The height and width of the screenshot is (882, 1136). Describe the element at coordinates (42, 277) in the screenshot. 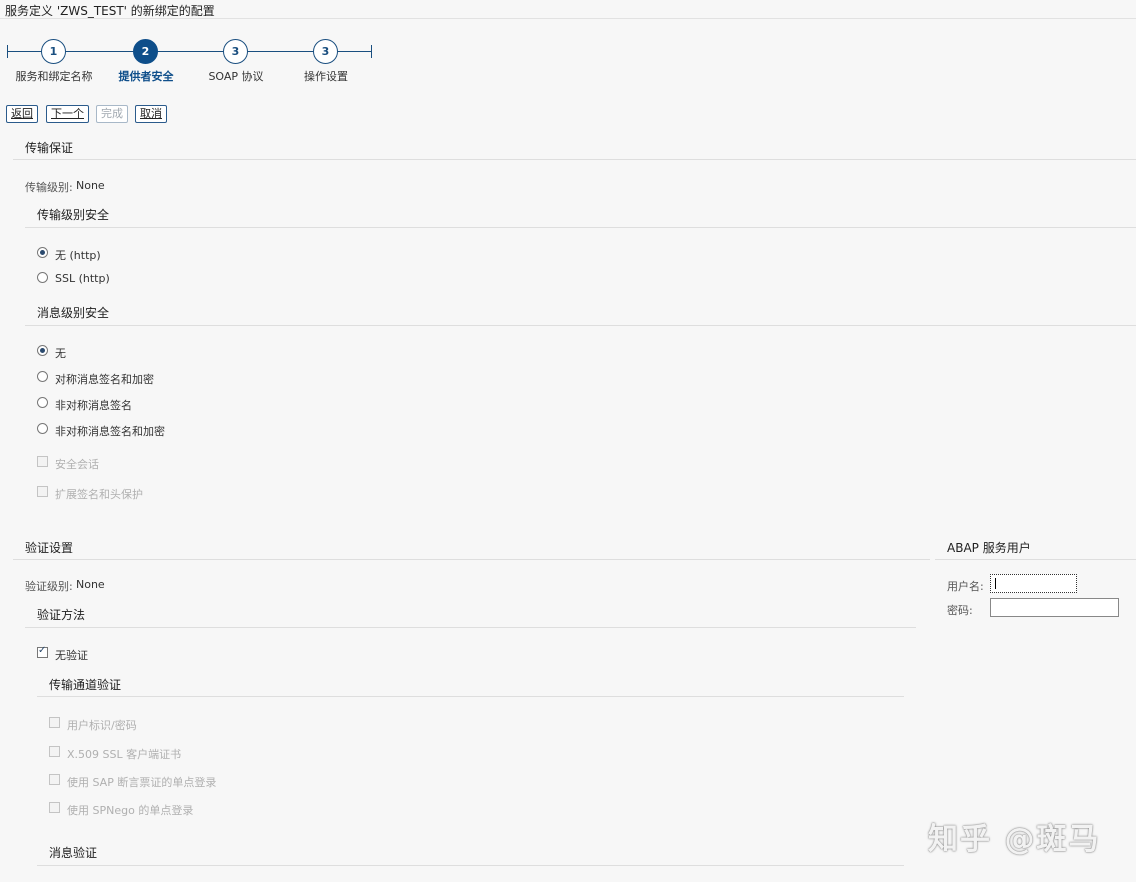

I see `transport-ssl-radio` at that location.